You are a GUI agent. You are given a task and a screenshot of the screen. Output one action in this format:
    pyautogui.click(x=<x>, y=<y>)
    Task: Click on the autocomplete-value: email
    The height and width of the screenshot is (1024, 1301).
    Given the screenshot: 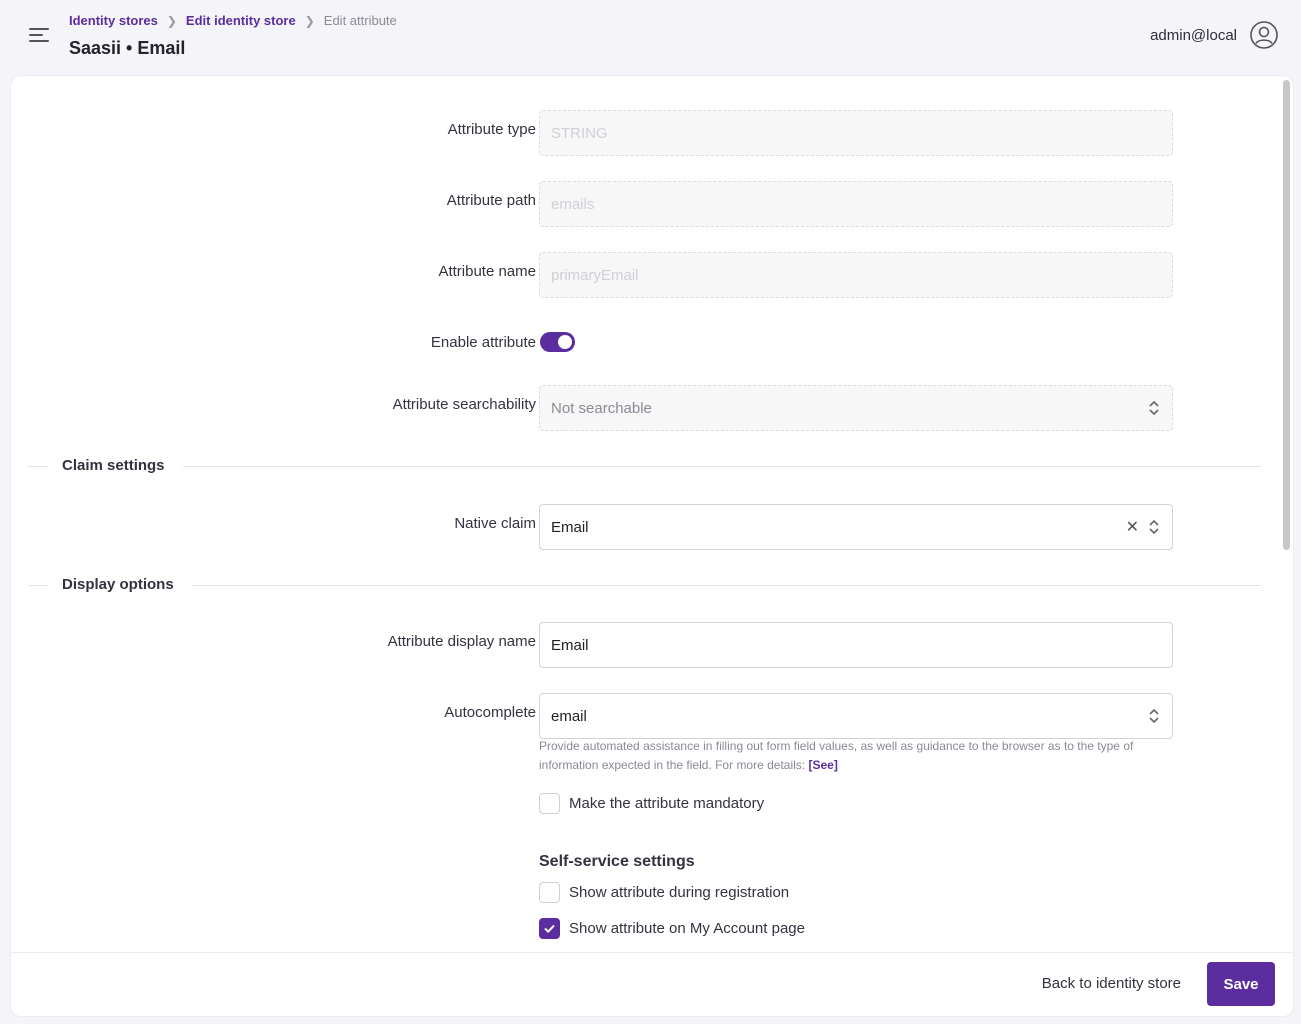 What is the action you would take?
    pyautogui.click(x=569, y=716)
    